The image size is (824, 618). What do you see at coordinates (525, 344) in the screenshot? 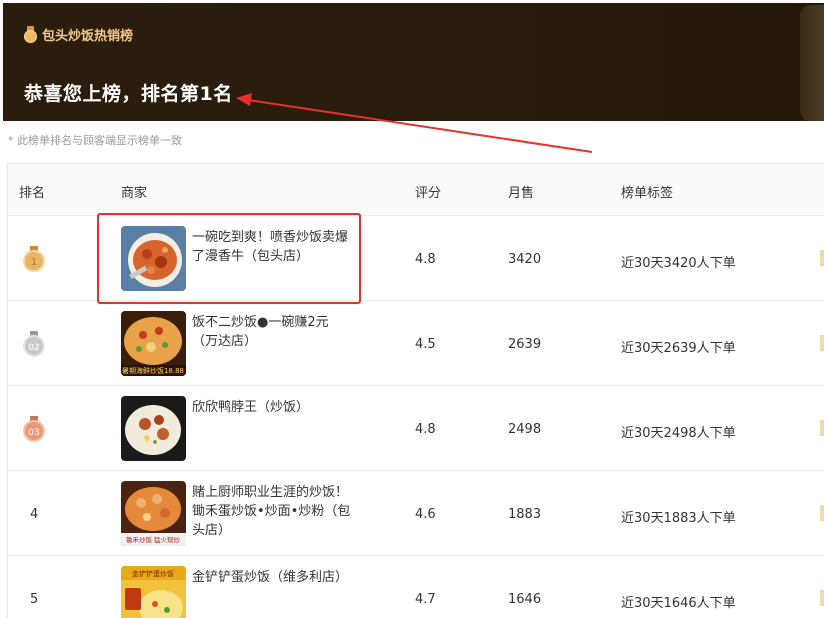
I see `merchant-sales: 2639` at bounding box center [525, 344].